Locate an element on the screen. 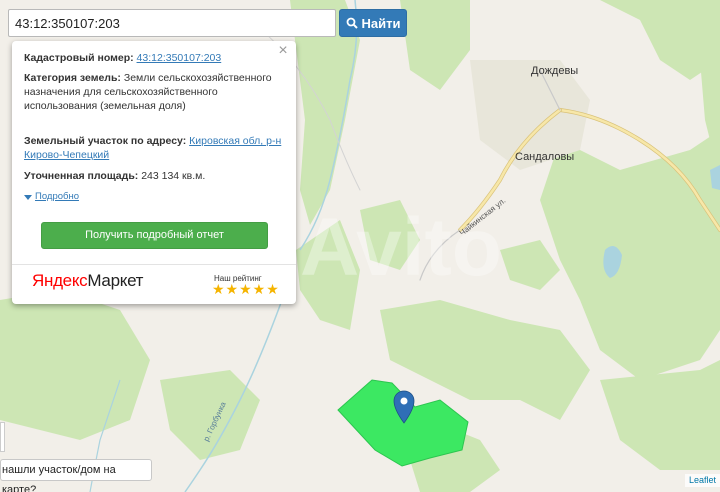 The height and width of the screenshot is (492, 720). cadastral-number-label: Кадастровый номер: is located at coordinates (79, 58).